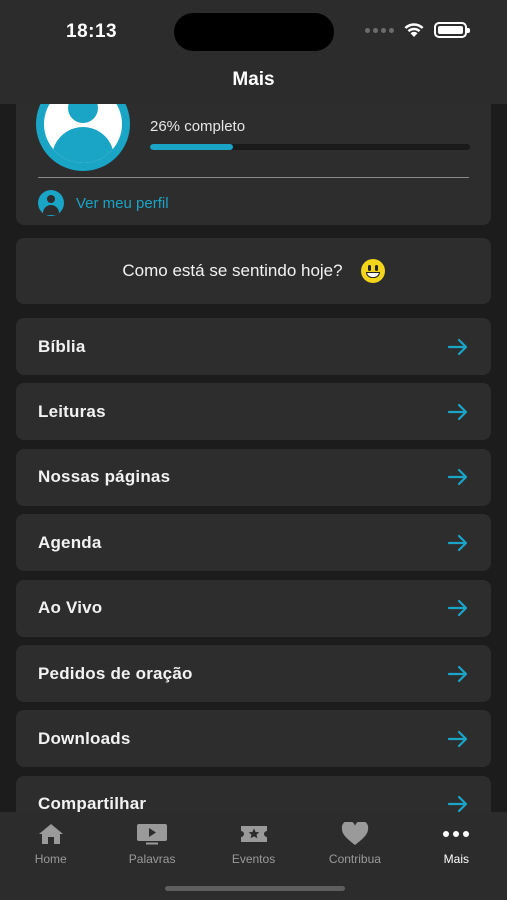  I want to click on menu-item: Pedidos de oração, so click(253, 673).